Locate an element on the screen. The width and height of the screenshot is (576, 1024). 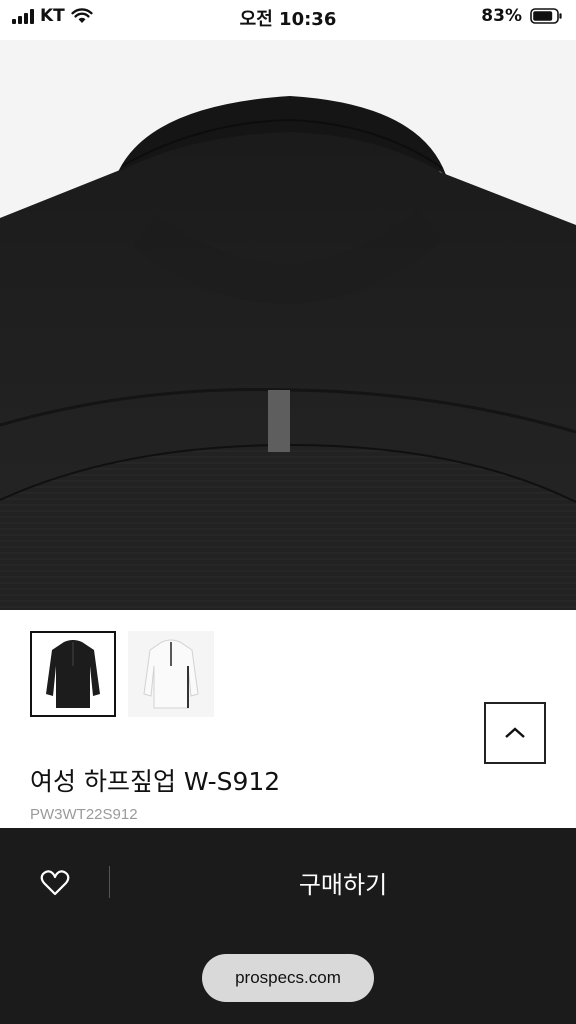
thumbnail-white-shirt is located at coordinates (171, 674).